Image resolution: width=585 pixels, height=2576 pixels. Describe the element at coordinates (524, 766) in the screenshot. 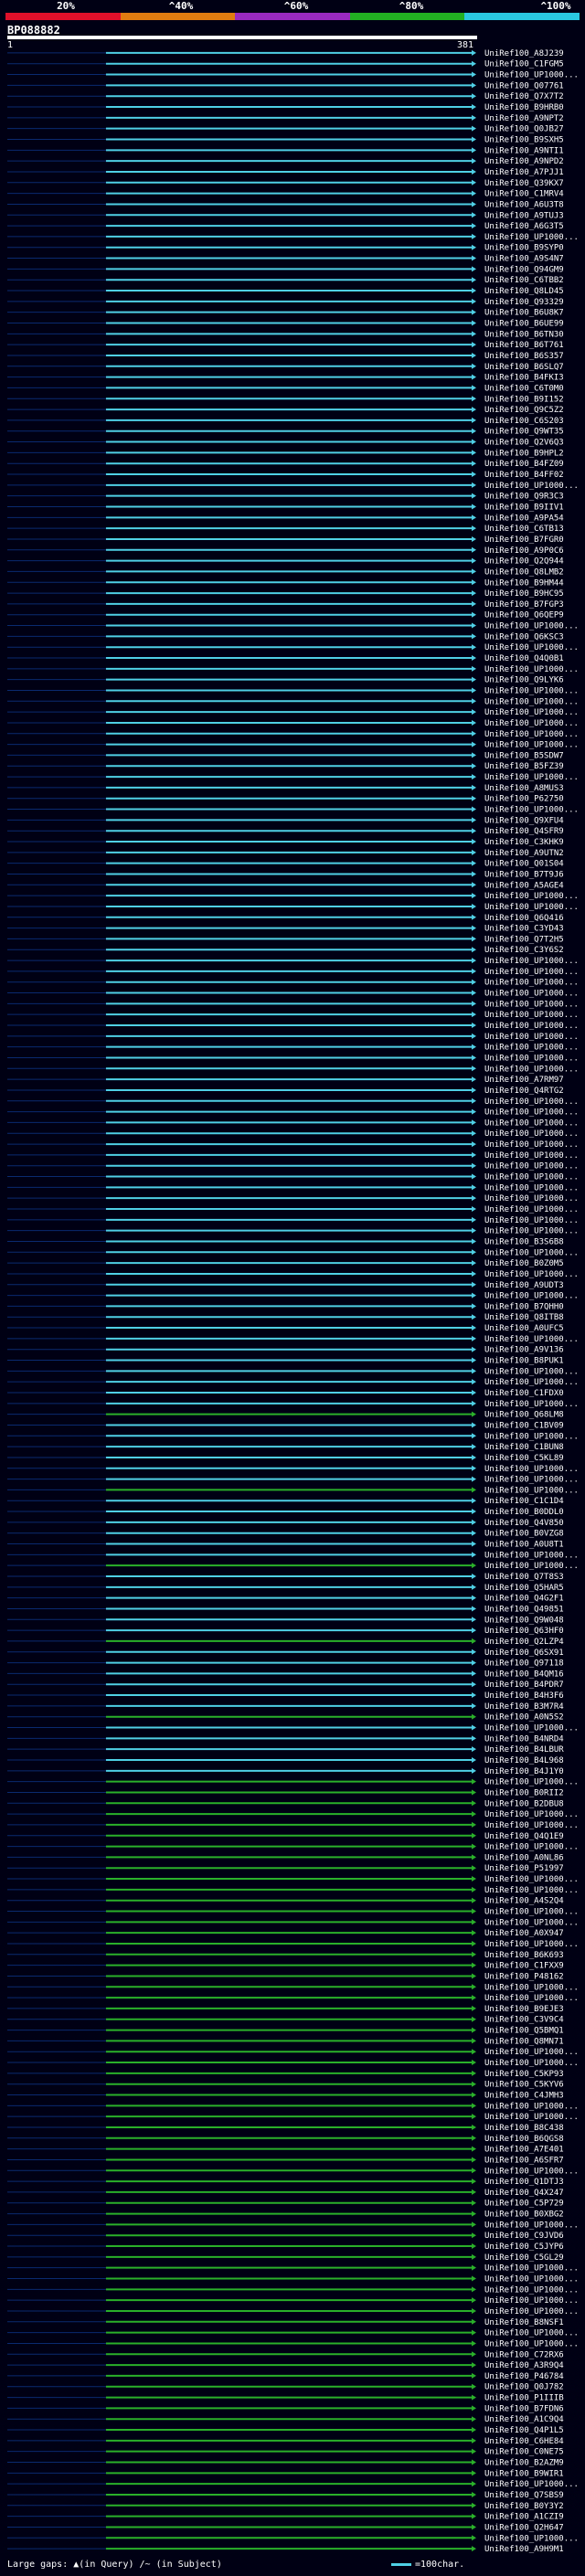

I see `hit-label: UniRef100_B5FZ39` at that location.